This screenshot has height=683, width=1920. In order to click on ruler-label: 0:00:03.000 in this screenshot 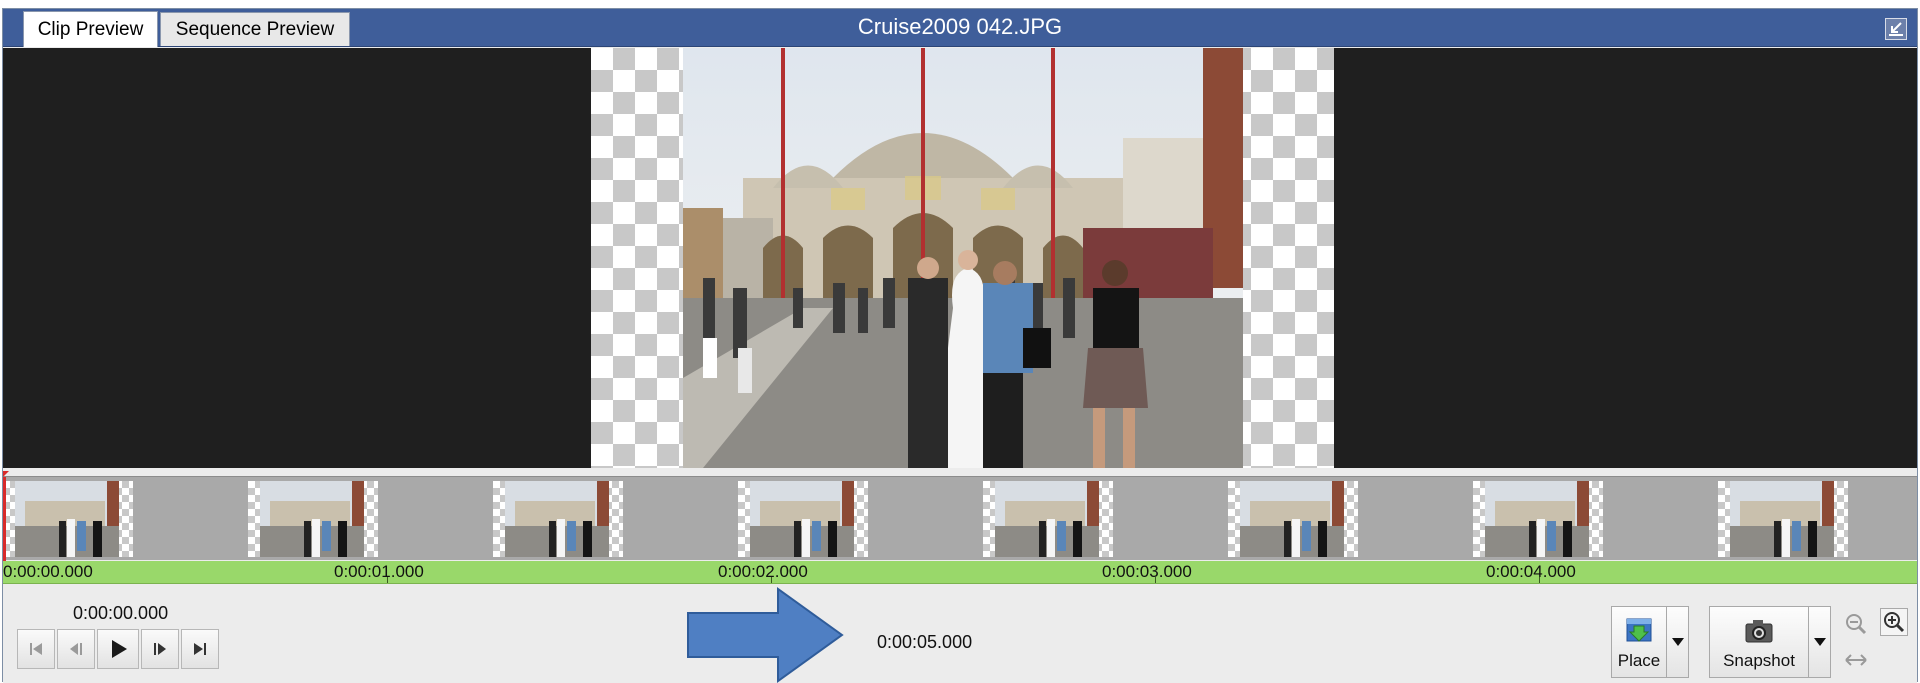, I will do `click(1147, 571)`.